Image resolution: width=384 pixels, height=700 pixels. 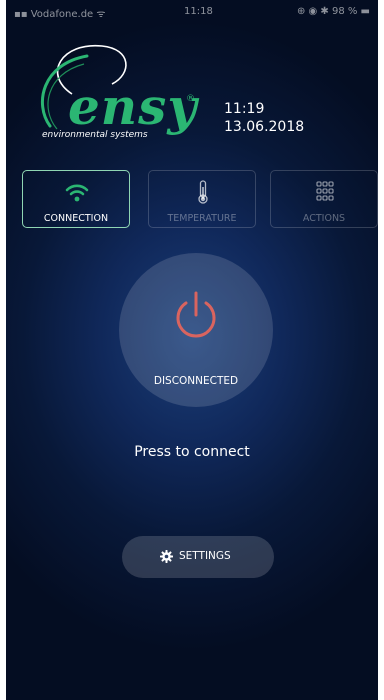 What do you see at coordinates (190, 99) in the screenshot?
I see `logo-registered-mark: ®` at bounding box center [190, 99].